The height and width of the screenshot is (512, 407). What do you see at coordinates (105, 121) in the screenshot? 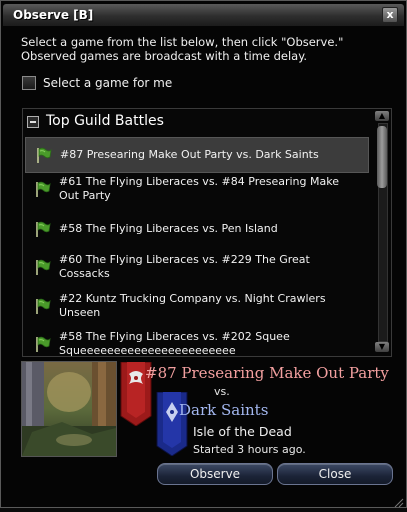
I see `list-title: Top Guild Battles` at bounding box center [105, 121].